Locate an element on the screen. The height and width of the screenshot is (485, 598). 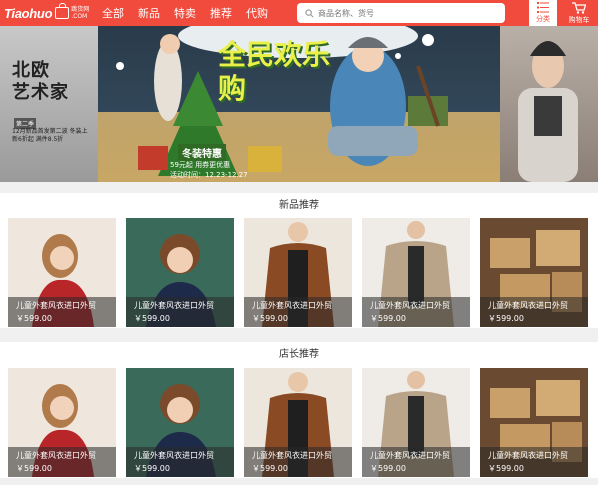
category-button: 分类 is located at coordinates (543, 13).